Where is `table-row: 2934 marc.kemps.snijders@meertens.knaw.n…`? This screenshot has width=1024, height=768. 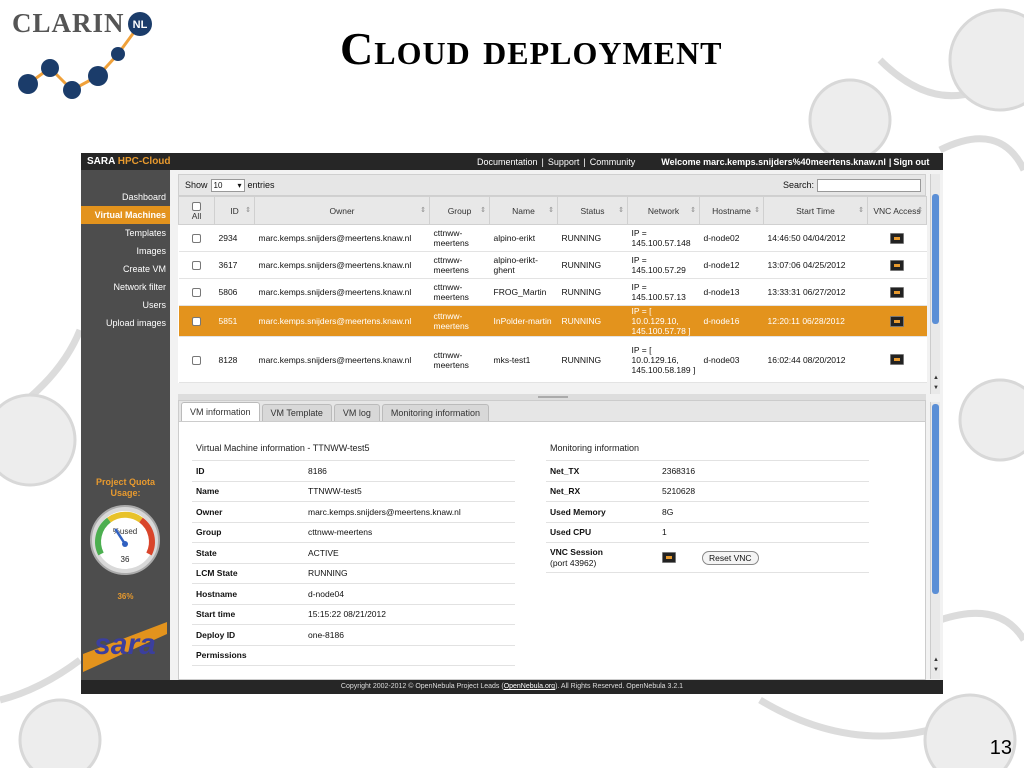
table-row: 2934 marc.kemps.snijders@meertens.knaw.n… is located at coordinates (552, 238).